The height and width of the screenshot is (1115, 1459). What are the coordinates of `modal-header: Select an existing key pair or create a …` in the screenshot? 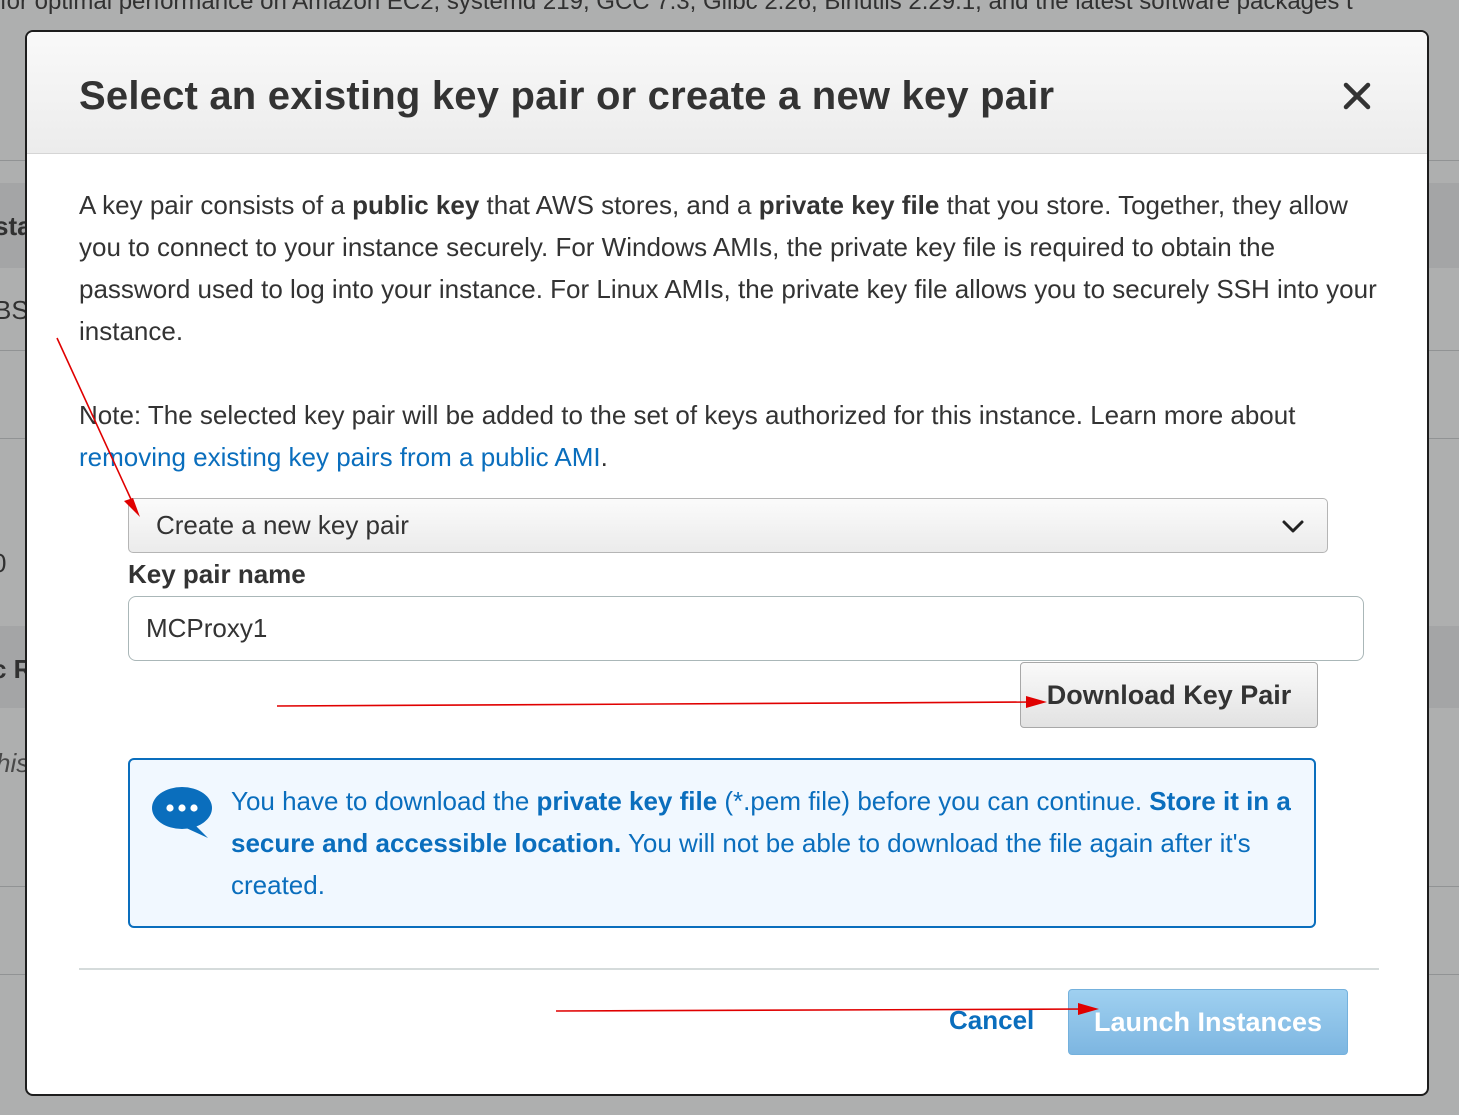 It's located at (727, 93).